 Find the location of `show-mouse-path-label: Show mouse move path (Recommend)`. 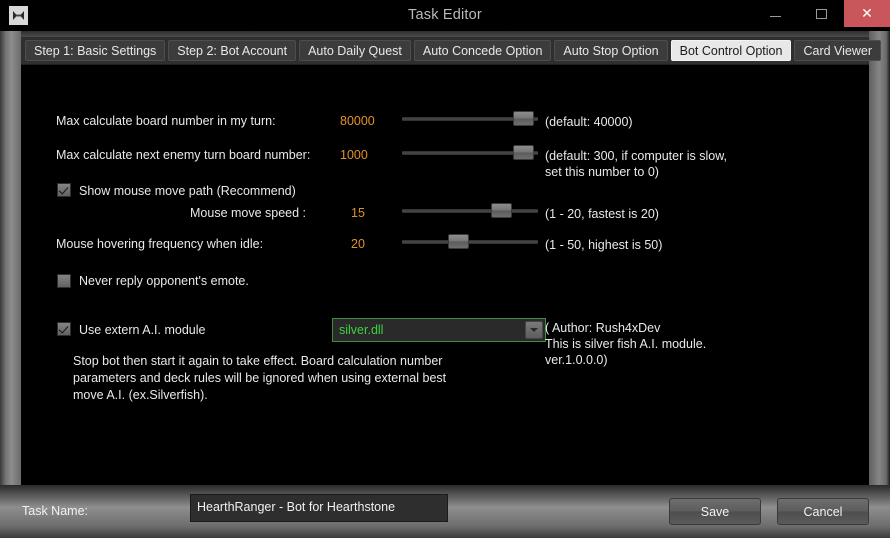

show-mouse-path-label: Show mouse move path (Recommend) is located at coordinates (187, 191).